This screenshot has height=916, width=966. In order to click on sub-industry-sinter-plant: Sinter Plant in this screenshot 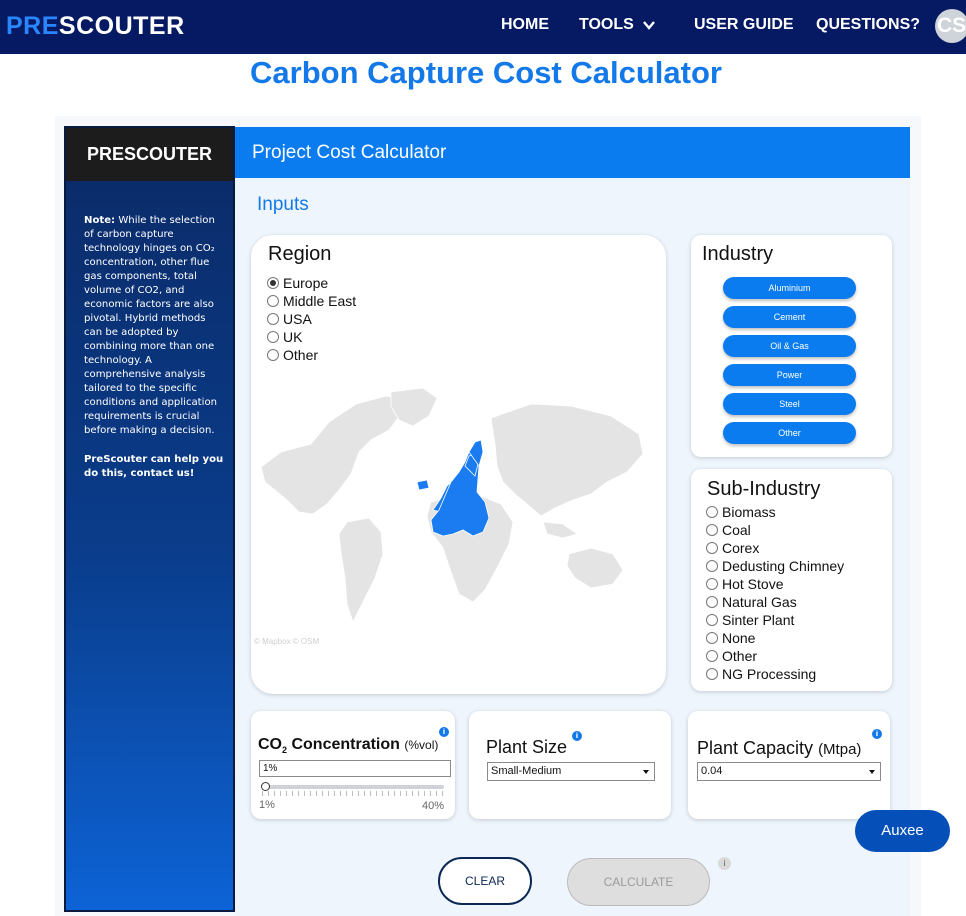, I will do `click(750, 620)`.